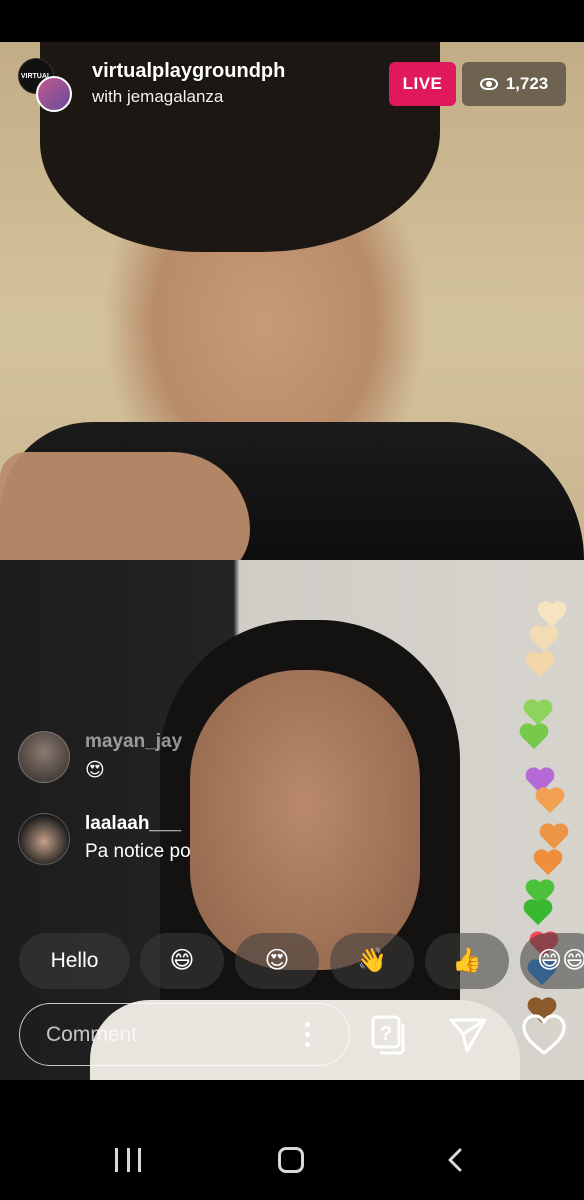 The image size is (584, 1200). I want to click on grin-emoji: 😄, so click(182, 960).